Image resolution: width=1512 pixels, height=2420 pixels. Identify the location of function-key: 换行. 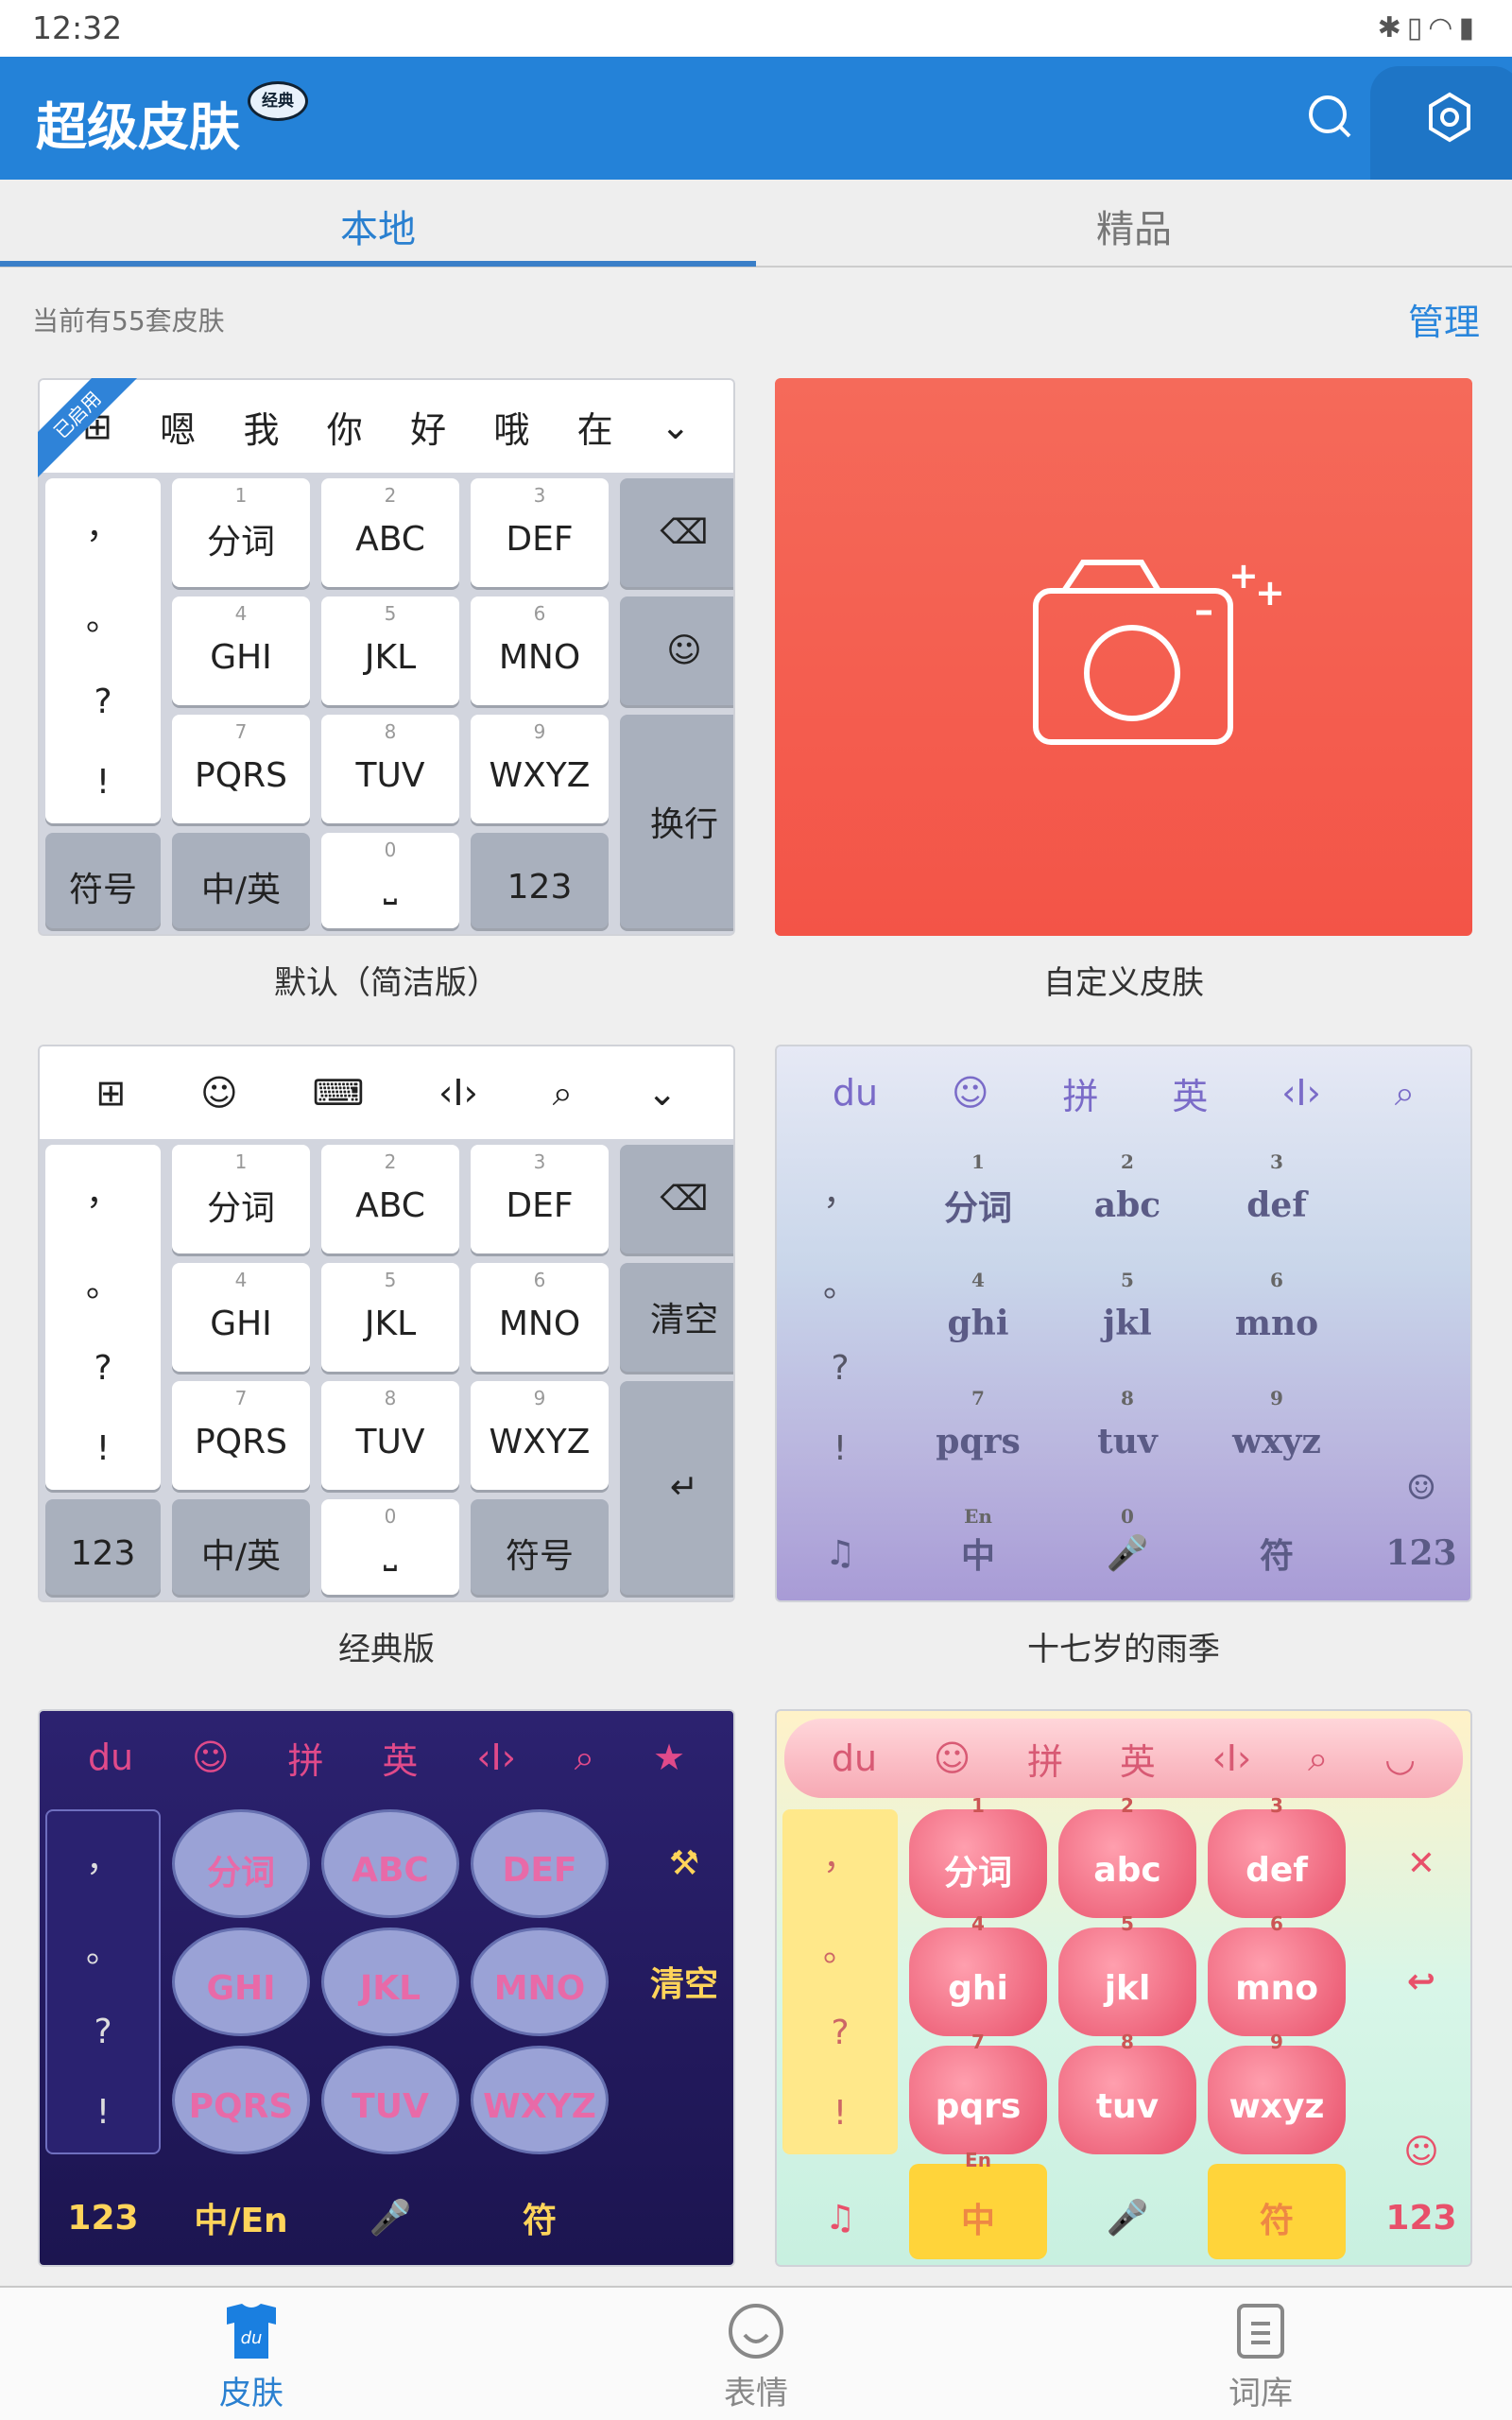
(676, 821).